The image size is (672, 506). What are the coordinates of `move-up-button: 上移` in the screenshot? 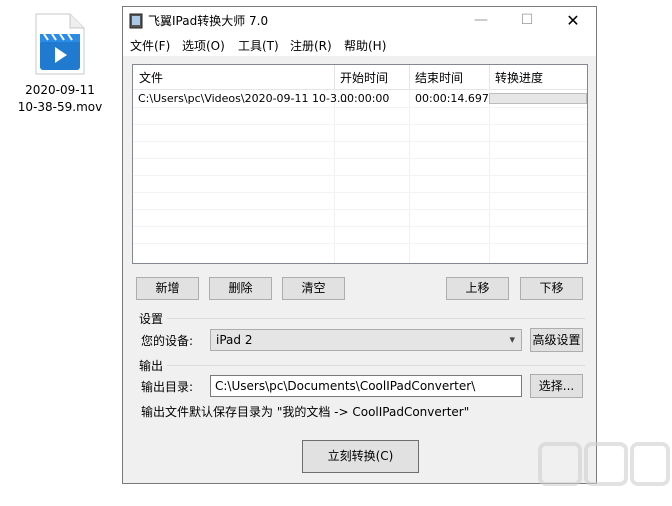 It's located at (477, 288).